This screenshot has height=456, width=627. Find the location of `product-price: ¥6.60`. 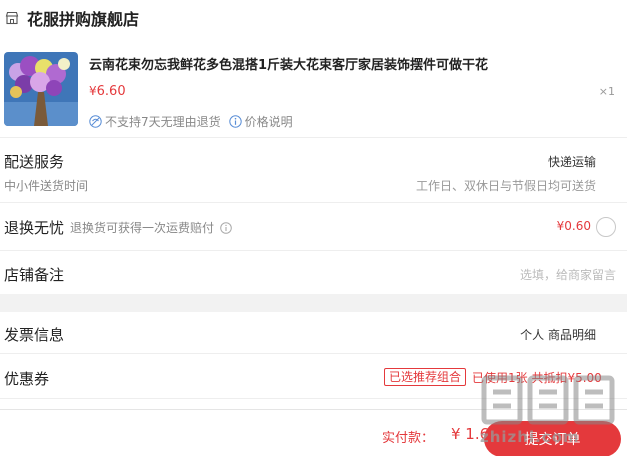

product-price: ¥6.60 is located at coordinates (107, 91).